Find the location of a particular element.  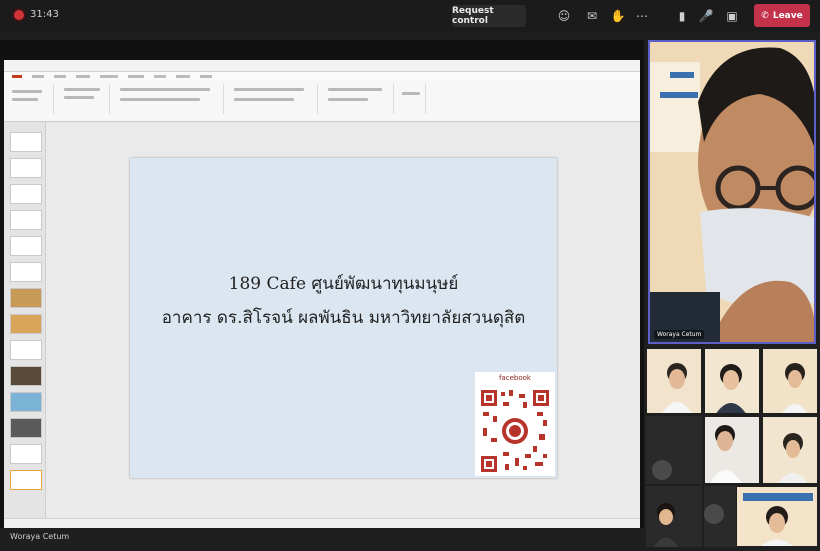

phone-icon: ✆ is located at coordinates (765, 15).